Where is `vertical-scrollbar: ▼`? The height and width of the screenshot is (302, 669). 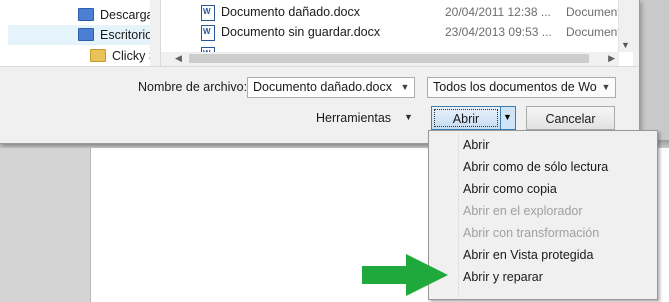 vertical-scrollbar: ▼ is located at coordinates (625, 26).